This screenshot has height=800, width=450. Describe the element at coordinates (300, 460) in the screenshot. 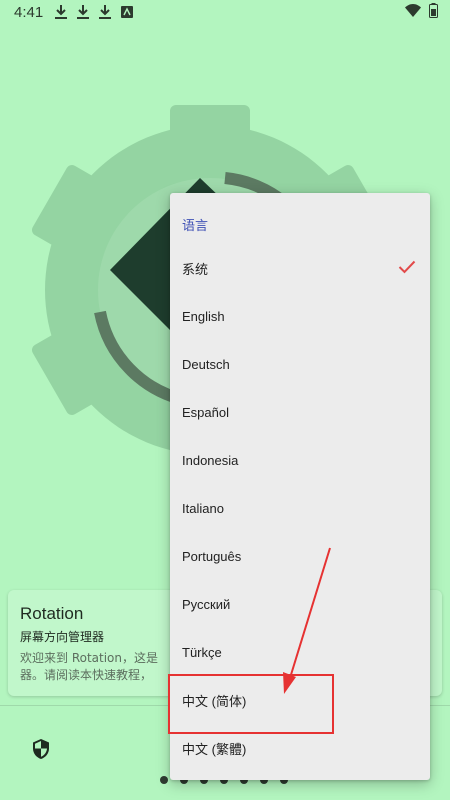

I see `language-option-indonesia: Indonesia` at that location.